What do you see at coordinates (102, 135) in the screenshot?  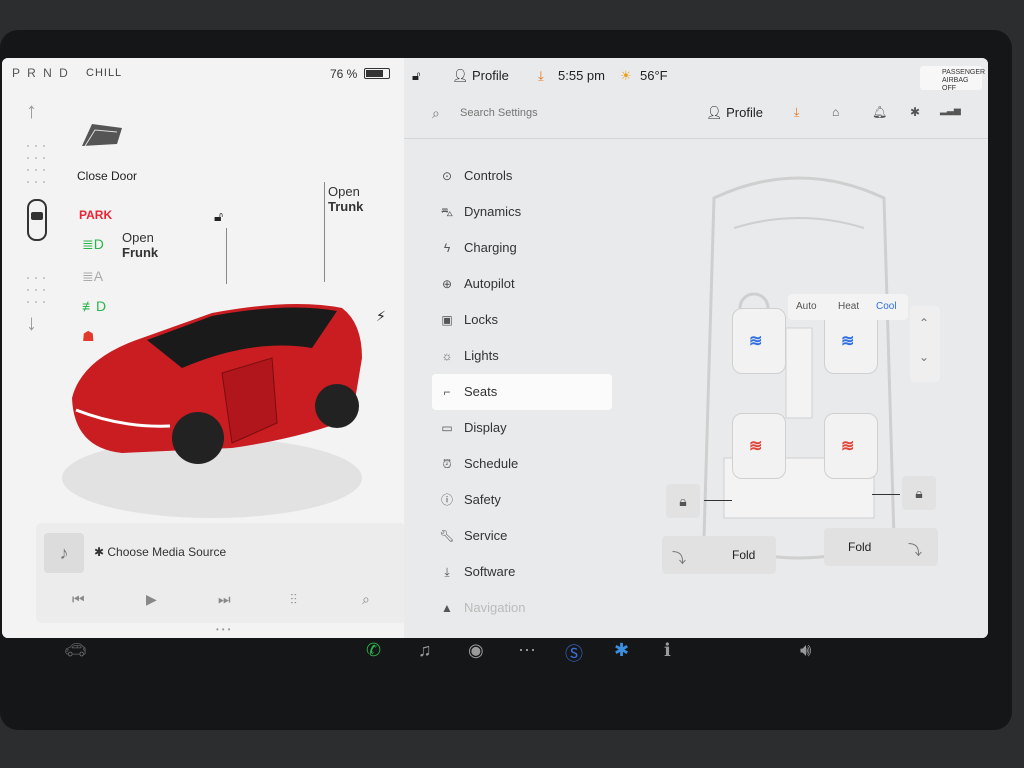 I see `door-icon` at bounding box center [102, 135].